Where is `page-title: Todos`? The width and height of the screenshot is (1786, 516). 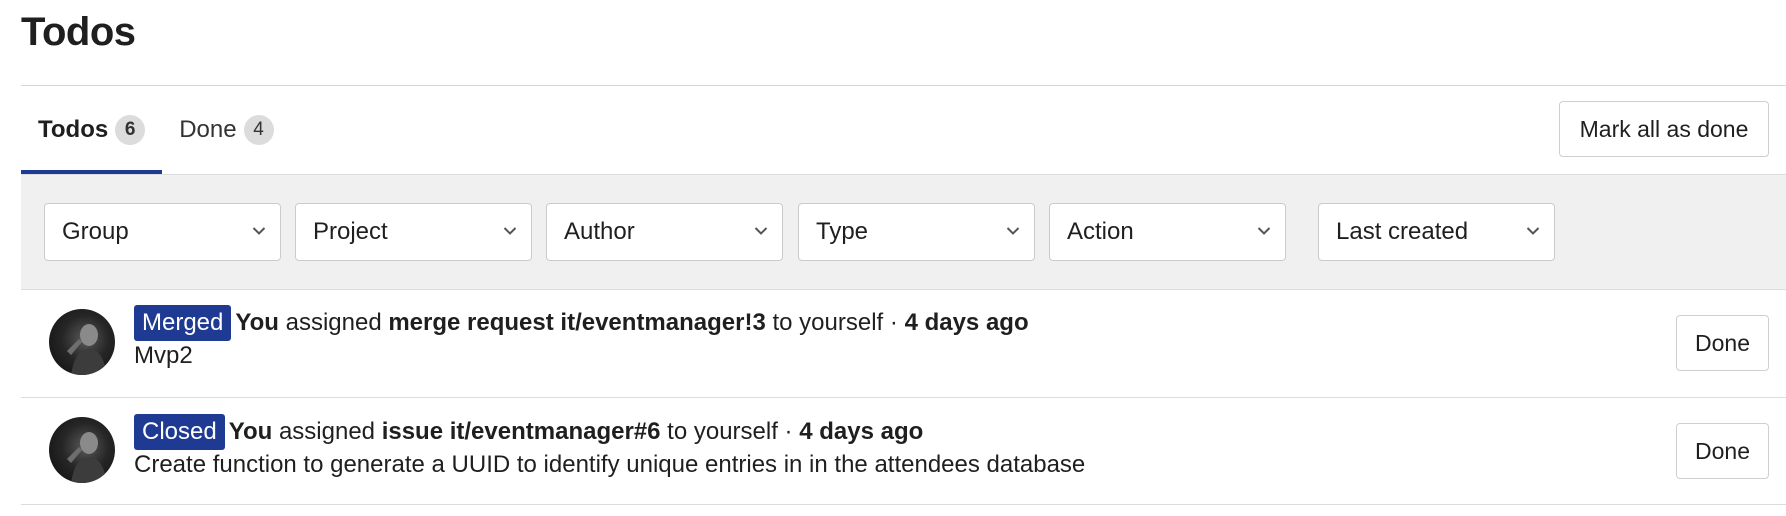
page-title: Todos is located at coordinates (78, 32).